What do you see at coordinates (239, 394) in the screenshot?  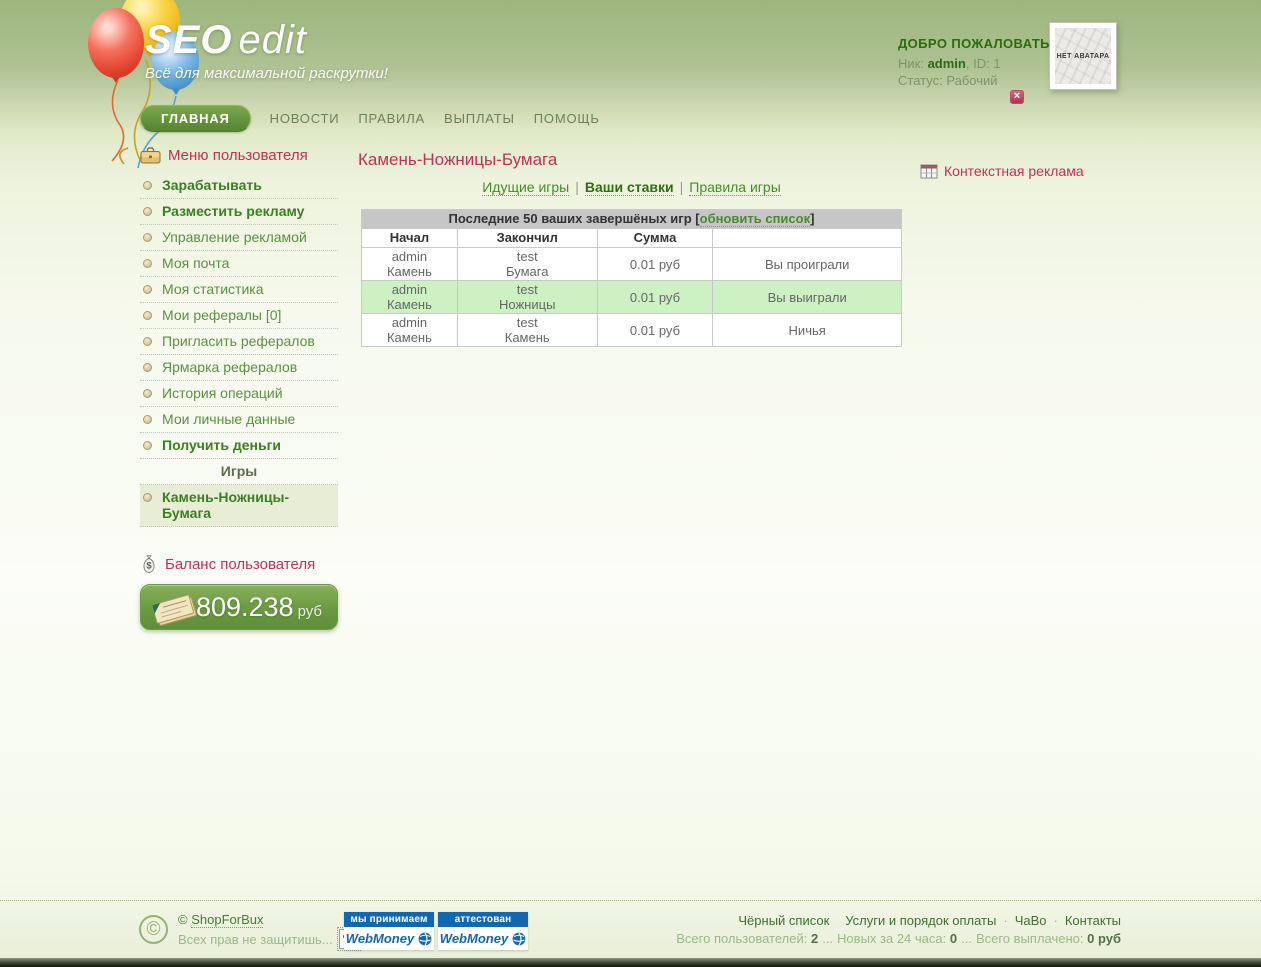 I see `sidebar-item-operation-history: История операций` at bounding box center [239, 394].